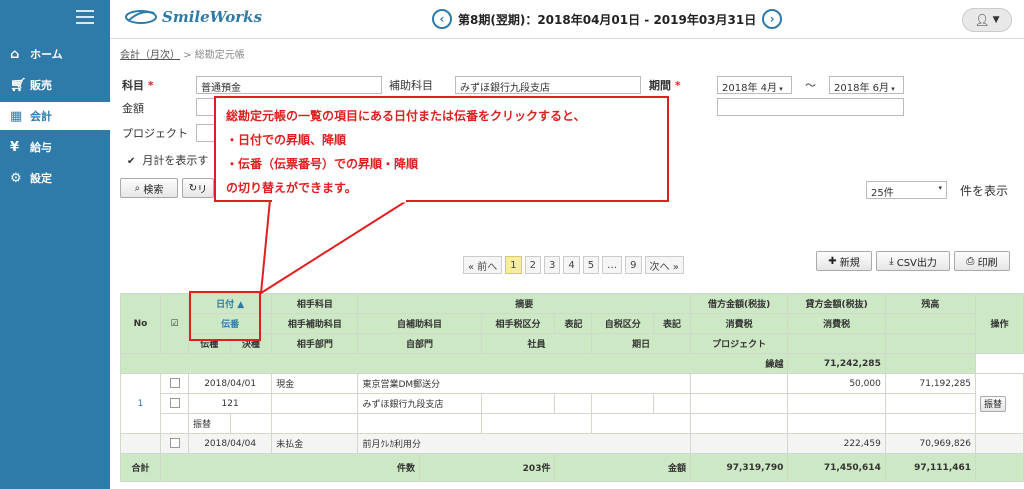  I want to click on prev-page-button: « 前へ, so click(483, 265).